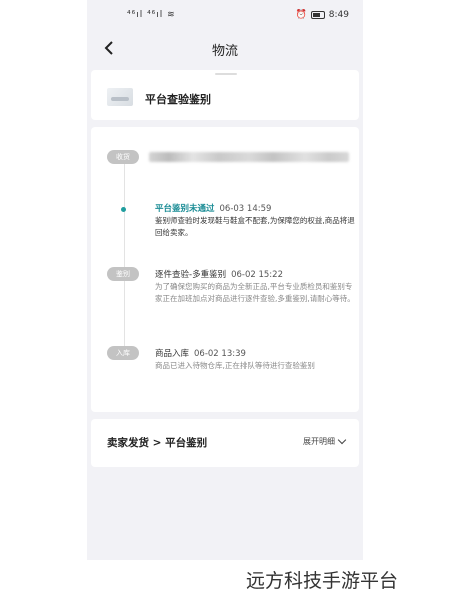 This screenshot has width=449, height=600. Describe the element at coordinates (225, 443) in the screenshot. I see `shipping-summary: 卖家发货 > 平台鉴别 展开明细` at that location.